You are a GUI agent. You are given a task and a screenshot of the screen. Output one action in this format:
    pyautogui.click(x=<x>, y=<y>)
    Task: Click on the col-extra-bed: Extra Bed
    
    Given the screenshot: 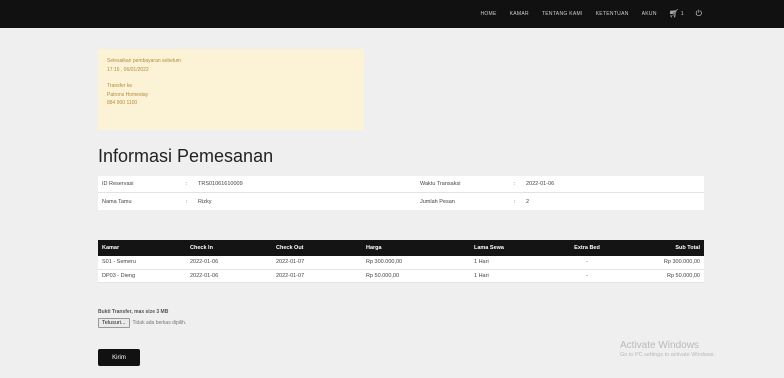 What is the action you would take?
    pyautogui.click(x=587, y=248)
    